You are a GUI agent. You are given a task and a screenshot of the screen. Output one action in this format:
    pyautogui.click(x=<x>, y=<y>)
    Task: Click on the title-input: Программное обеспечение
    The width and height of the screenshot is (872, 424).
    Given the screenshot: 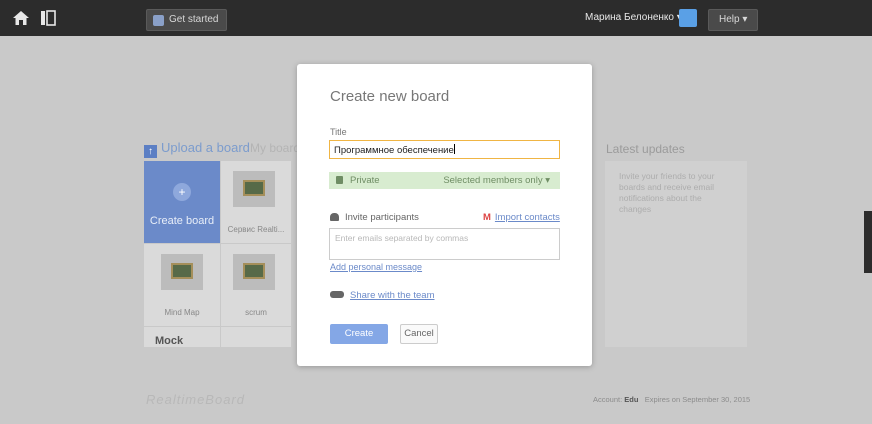 What is the action you would take?
    pyautogui.click(x=444, y=149)
    